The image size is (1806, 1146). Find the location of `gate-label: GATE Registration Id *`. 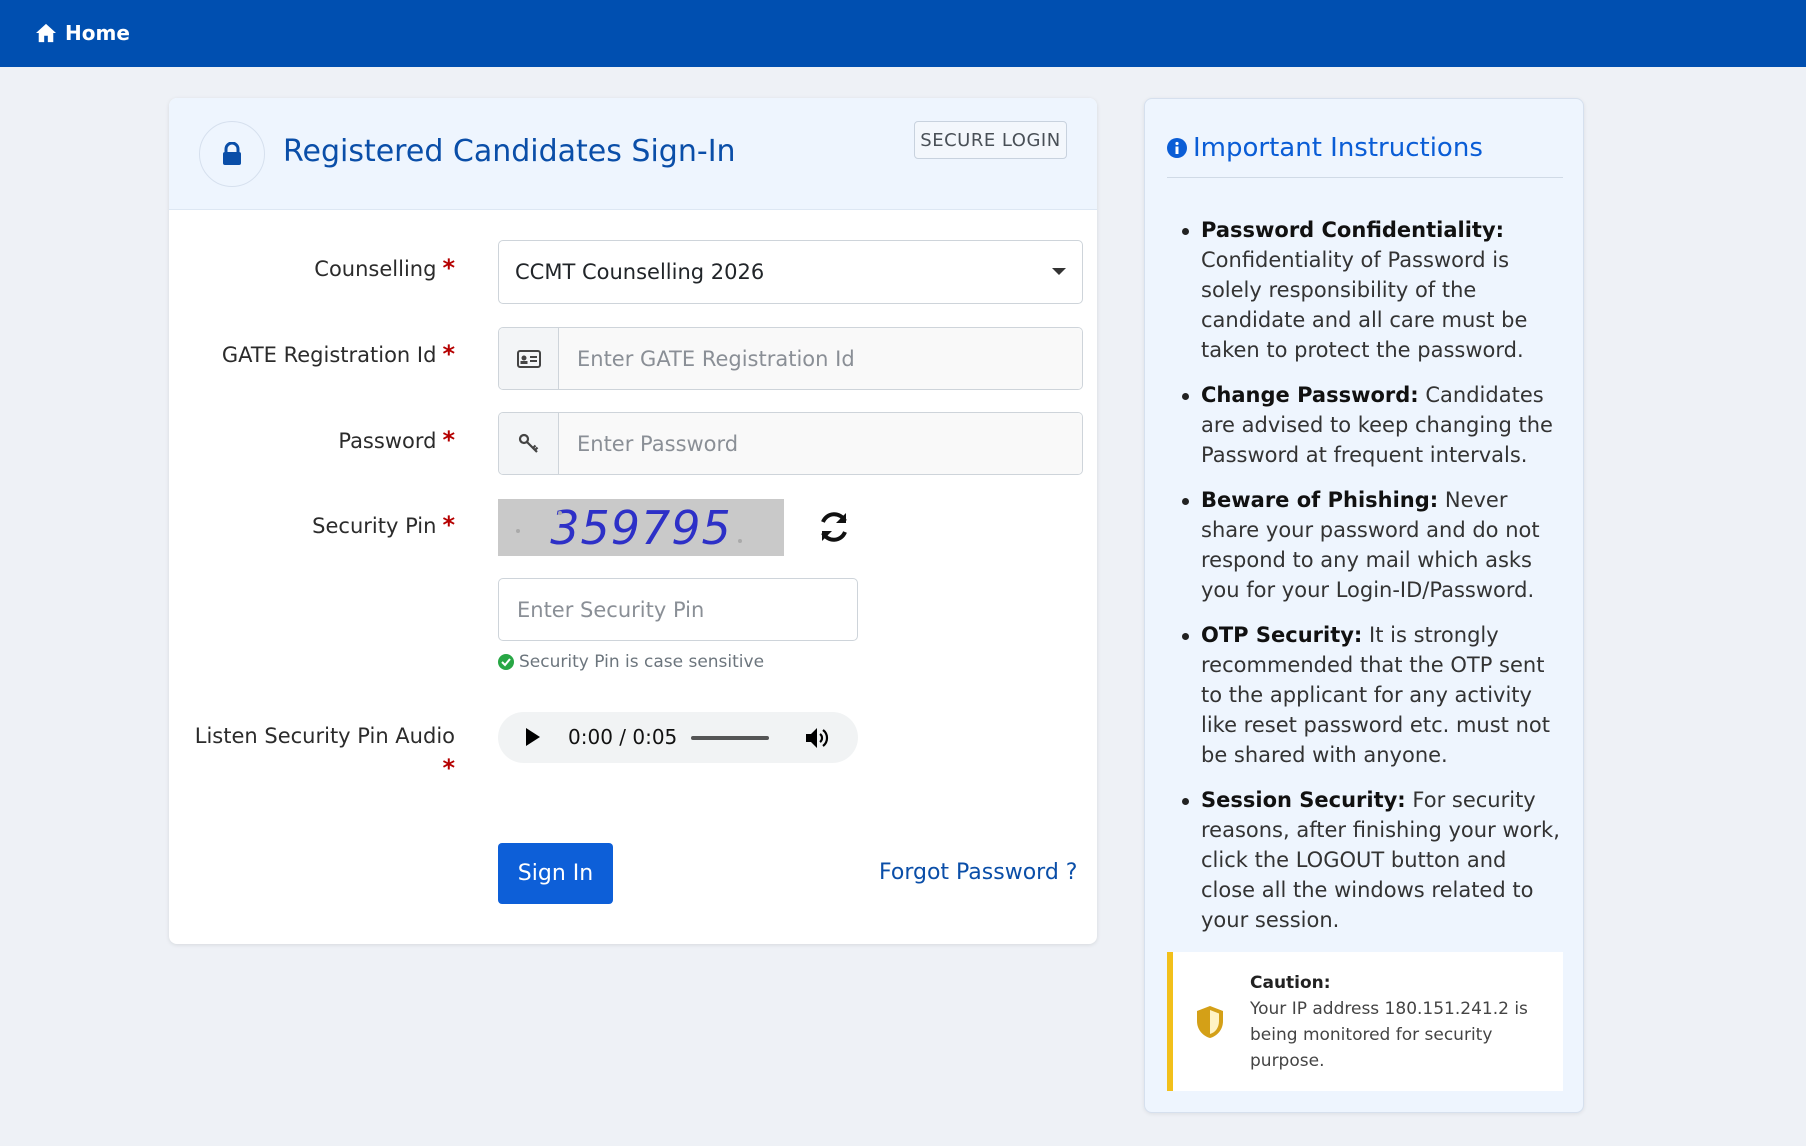

gate-label: GATE Registration Id * is located at coordinates (338, 354).